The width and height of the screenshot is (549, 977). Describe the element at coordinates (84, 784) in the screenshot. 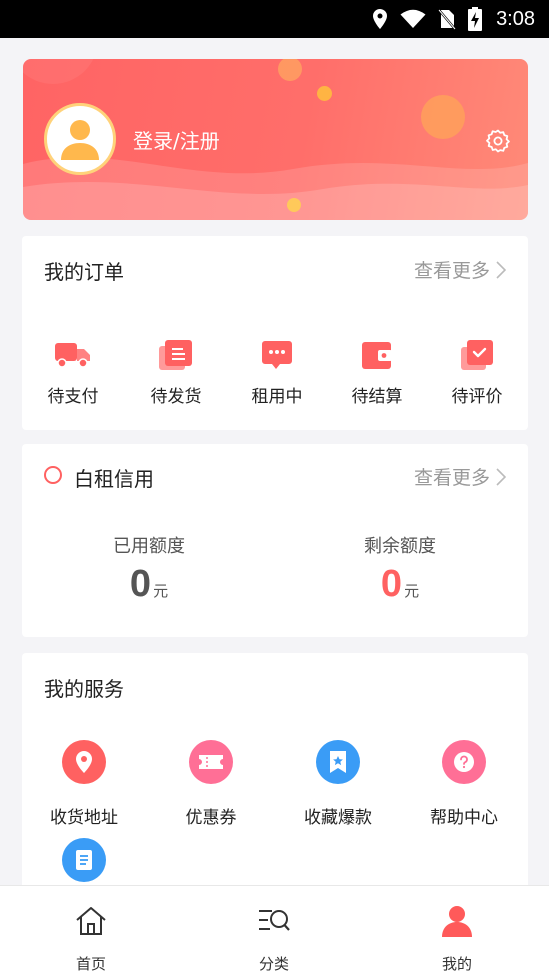

I see `service-address: 收货地址` at that location.